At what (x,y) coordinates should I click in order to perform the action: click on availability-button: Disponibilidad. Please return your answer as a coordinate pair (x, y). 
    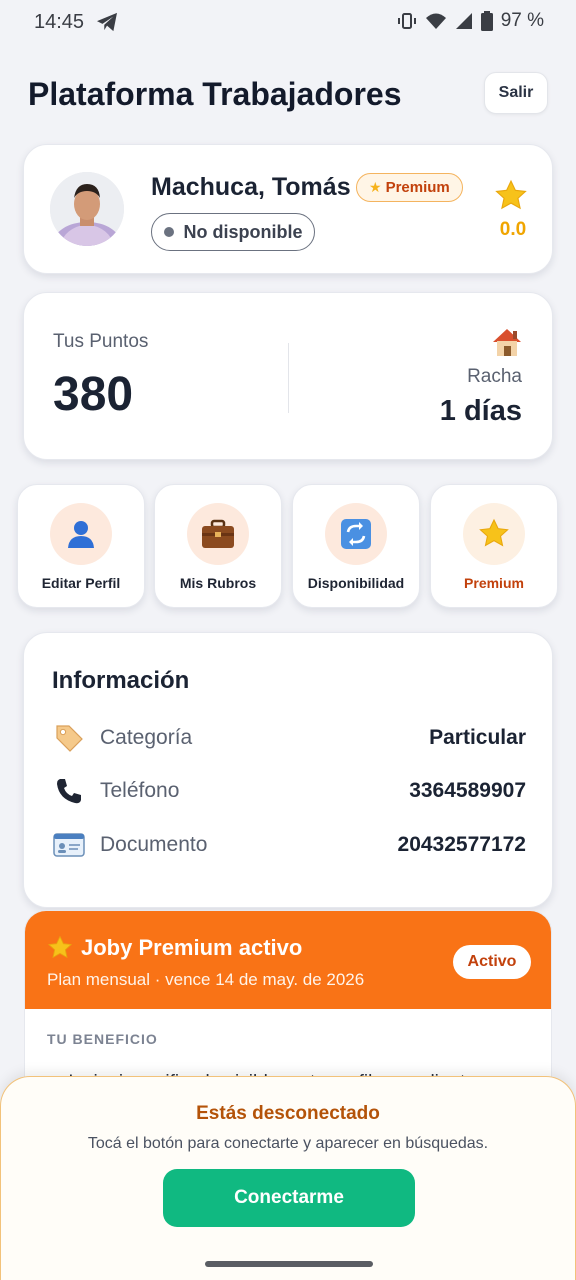
    Looking at the image, I should click on (356, 546).